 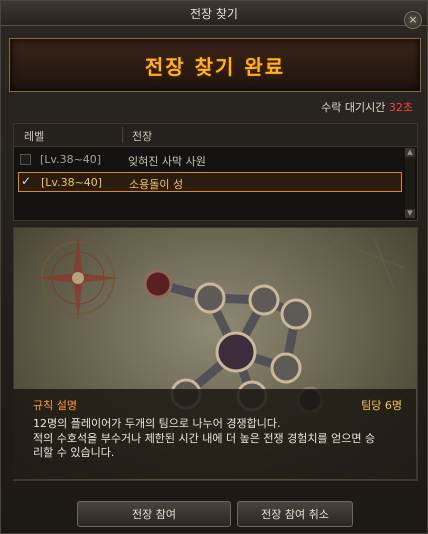 I want to click on scroll-down-icon: ▼, so click(x=410, y=213).